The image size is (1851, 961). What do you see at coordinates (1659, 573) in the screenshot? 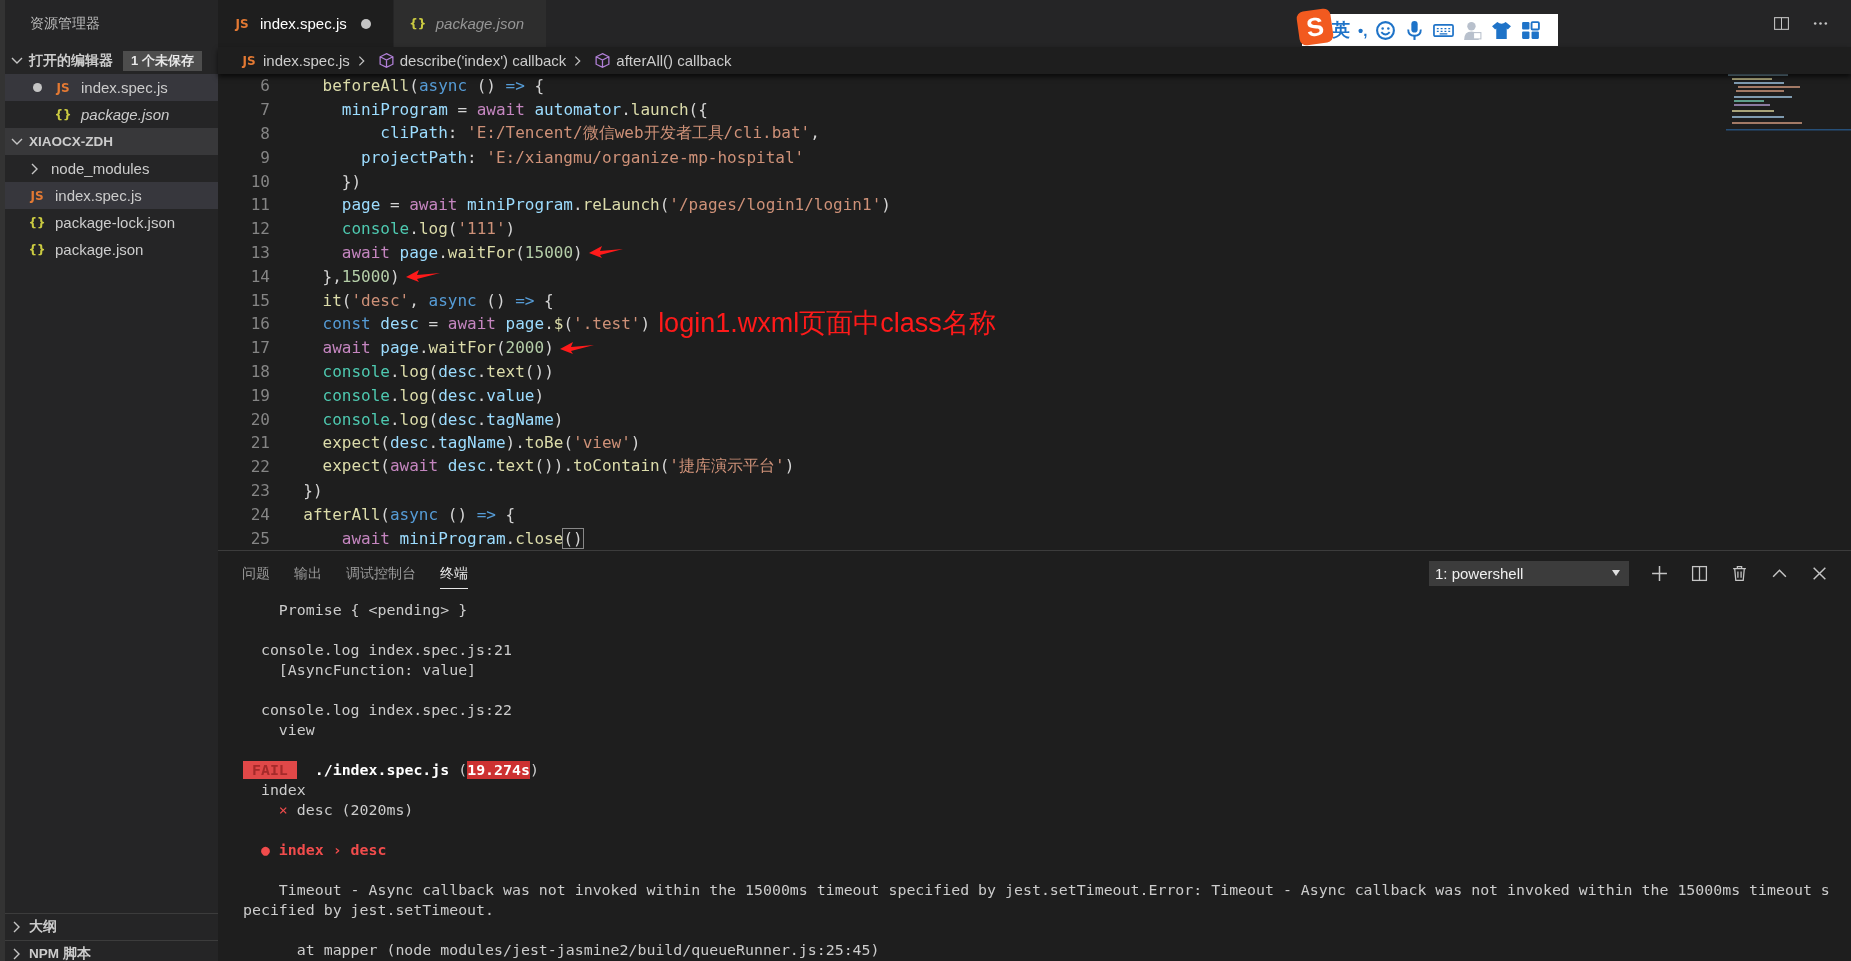
I see `add-icon` at bounding box center [1659, 573].